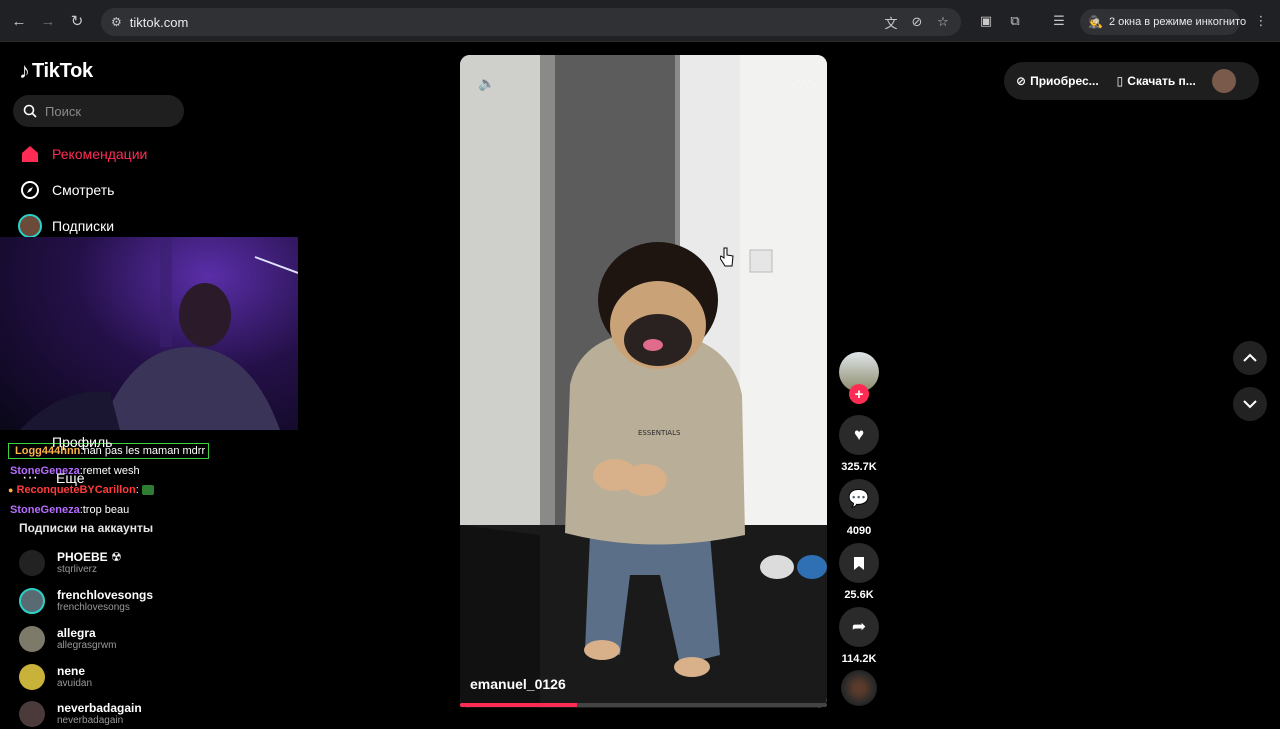 The height and width of the screenshot is (729, 1280). I want to click on back-icon: ←, so click(19, 21).